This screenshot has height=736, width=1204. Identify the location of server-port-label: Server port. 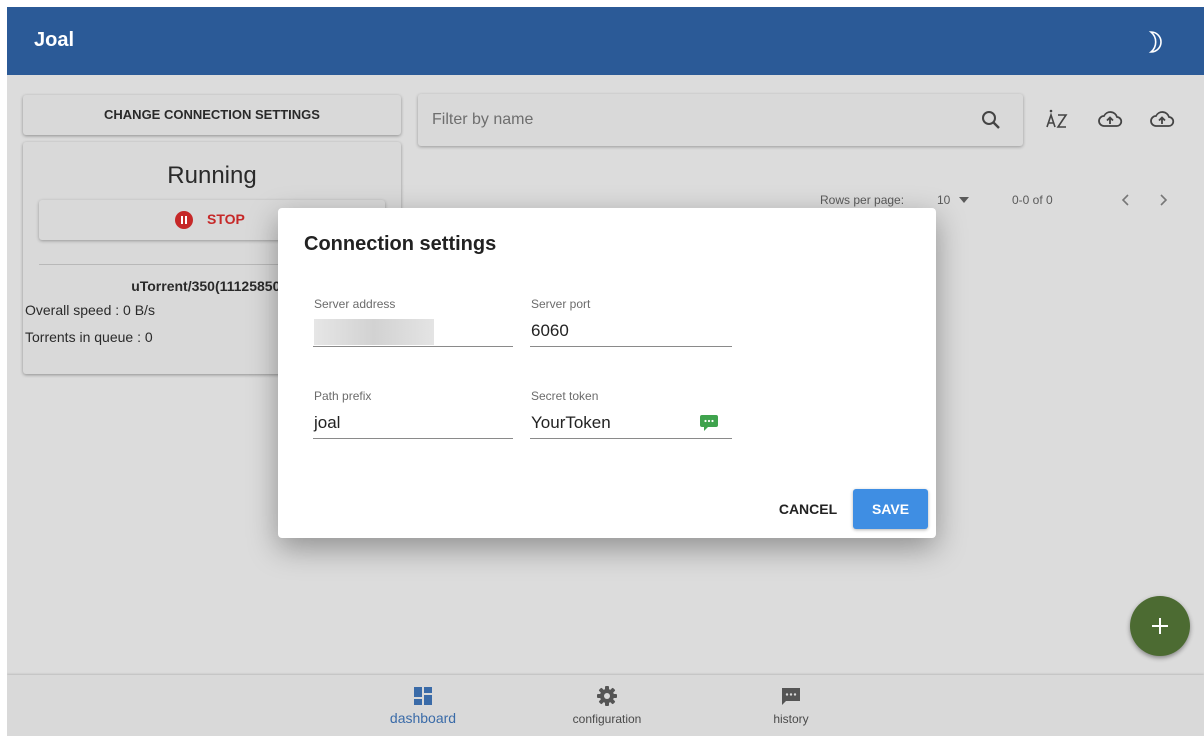
(561, 304).